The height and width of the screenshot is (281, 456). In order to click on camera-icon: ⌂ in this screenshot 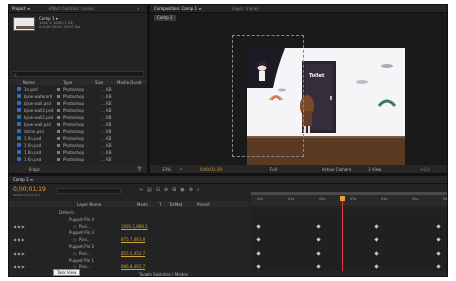, I will do `click(181, 168)`.